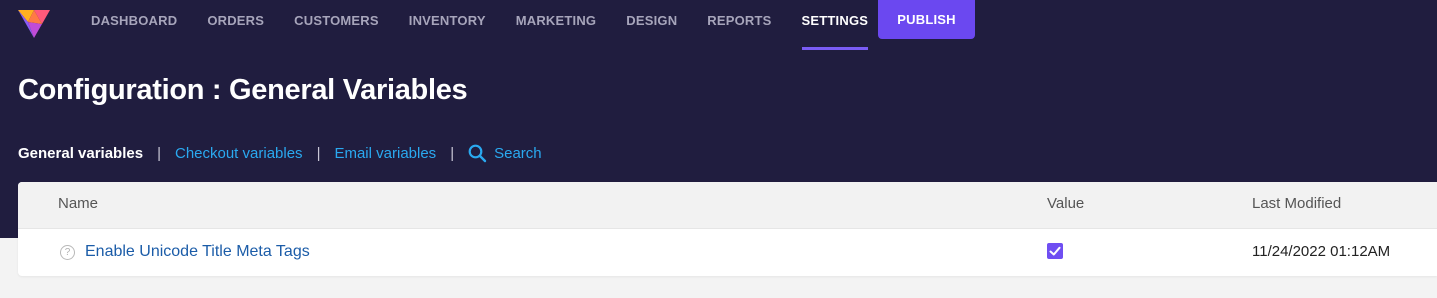 The image size is (1437, 298). I want to click on nav-item-marketing: MARKETING, so click(556, 21).